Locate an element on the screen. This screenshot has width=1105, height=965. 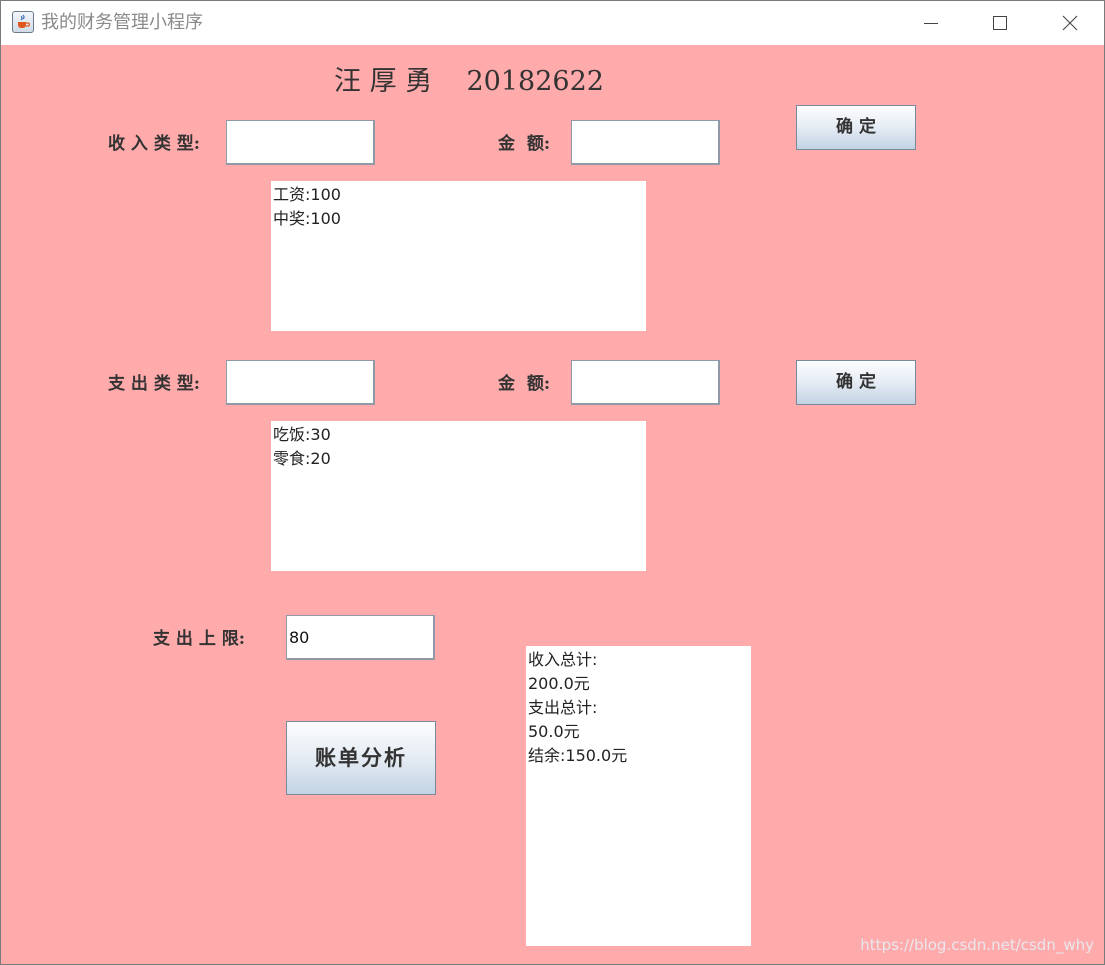
list-item: 零食:20 is located at coordinates (302, 458).